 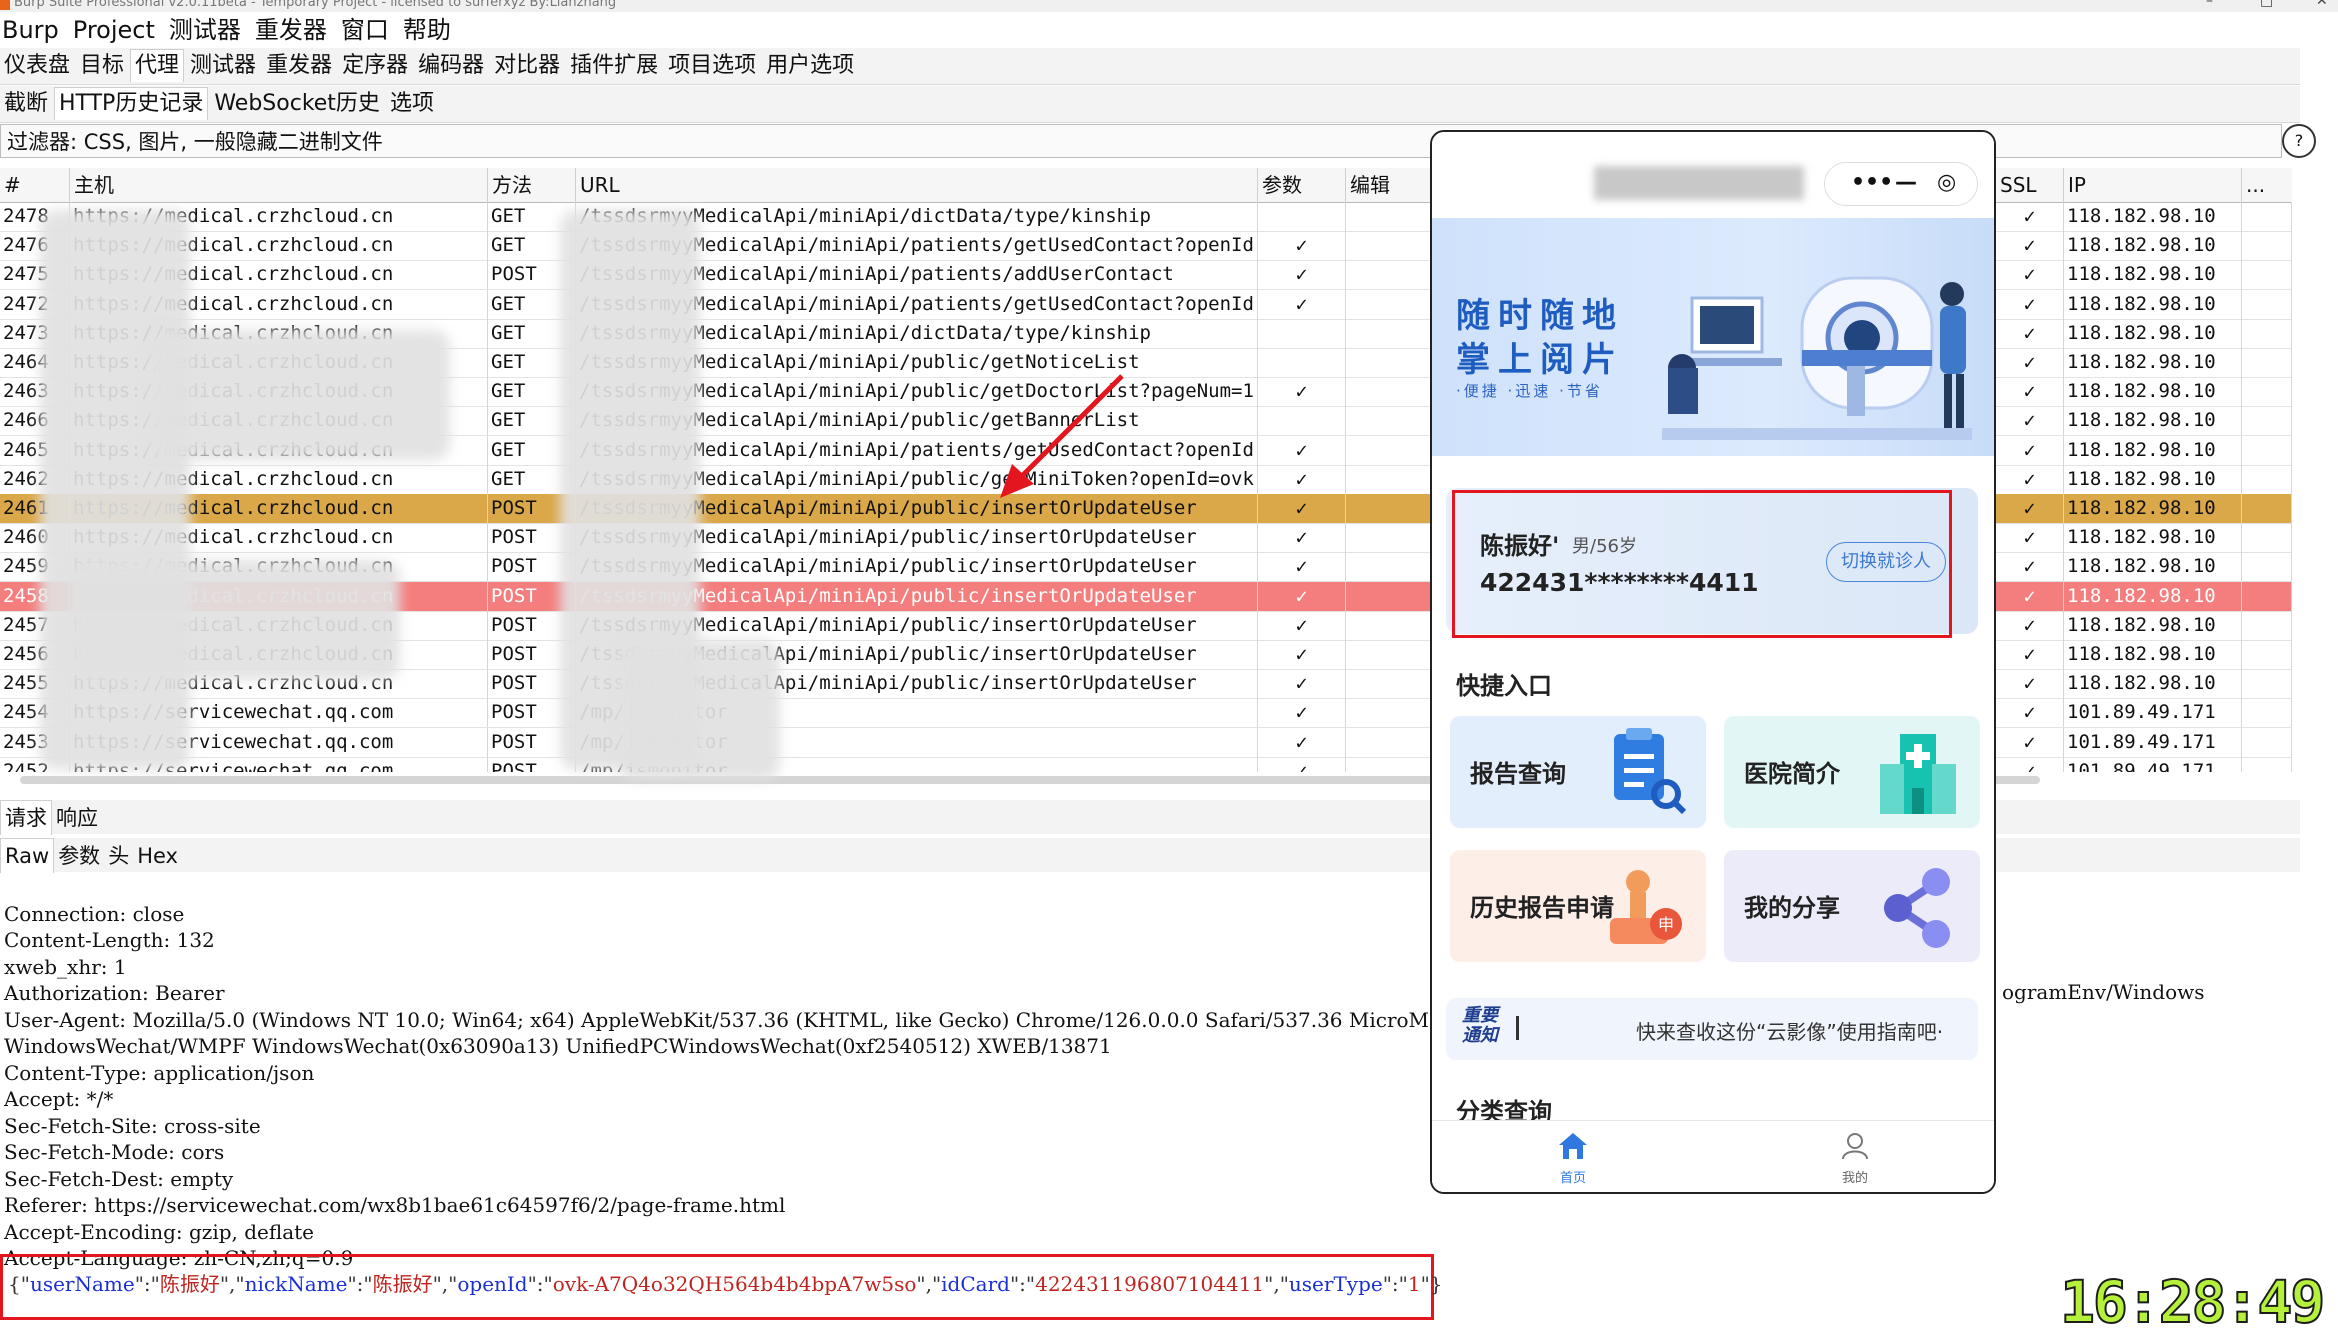 I want to click on tab-extender: 插件扩展, so click(x=614, y=66).